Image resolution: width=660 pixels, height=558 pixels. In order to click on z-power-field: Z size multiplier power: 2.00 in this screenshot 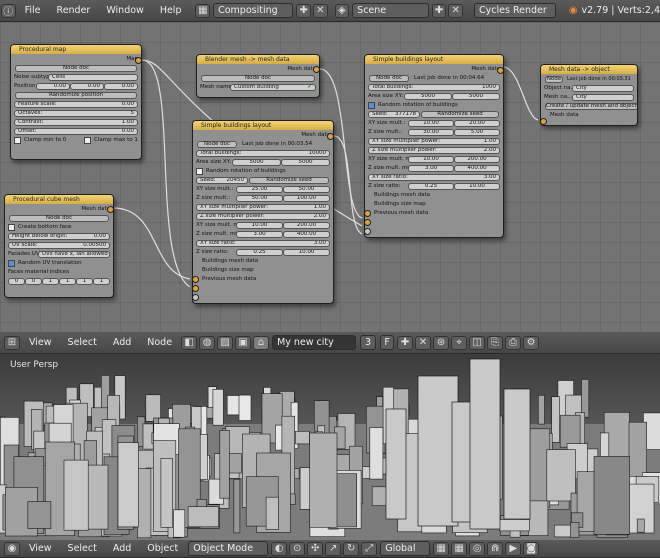, I will do `click(434, 150)`.